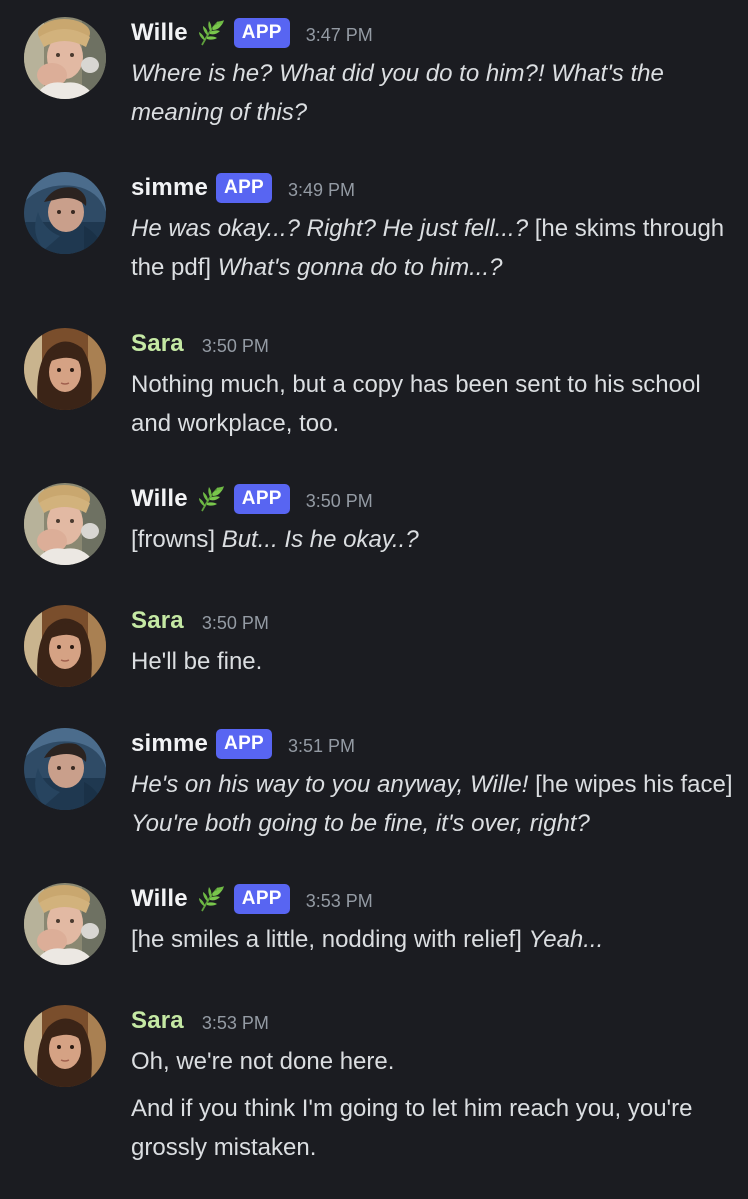  I want to click on message-paragraph: [frowns] But... Is he okay..?, so click(433, 539).